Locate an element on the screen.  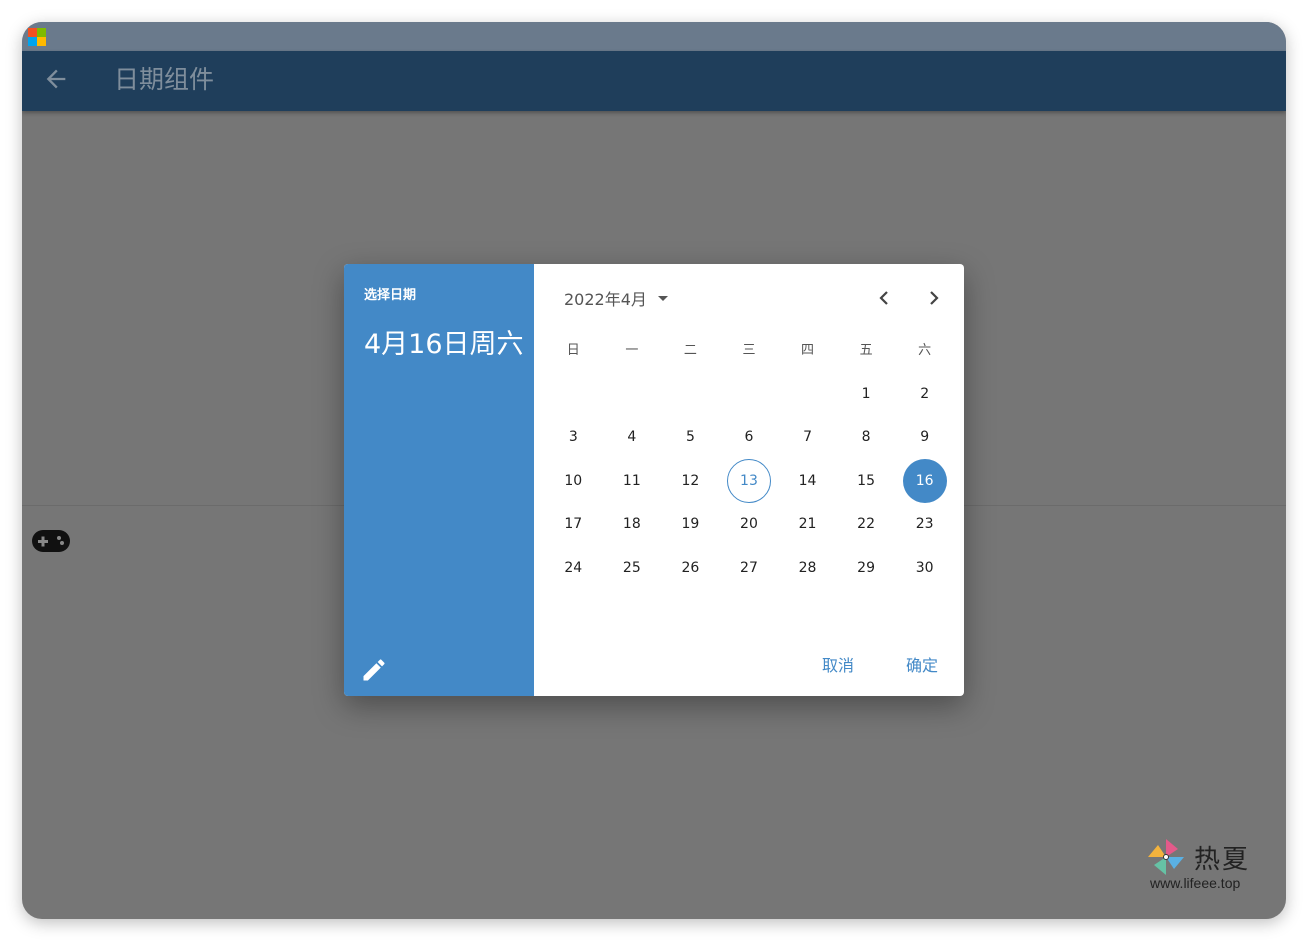
chevron-right-icon is located at coordinates (934, 298).